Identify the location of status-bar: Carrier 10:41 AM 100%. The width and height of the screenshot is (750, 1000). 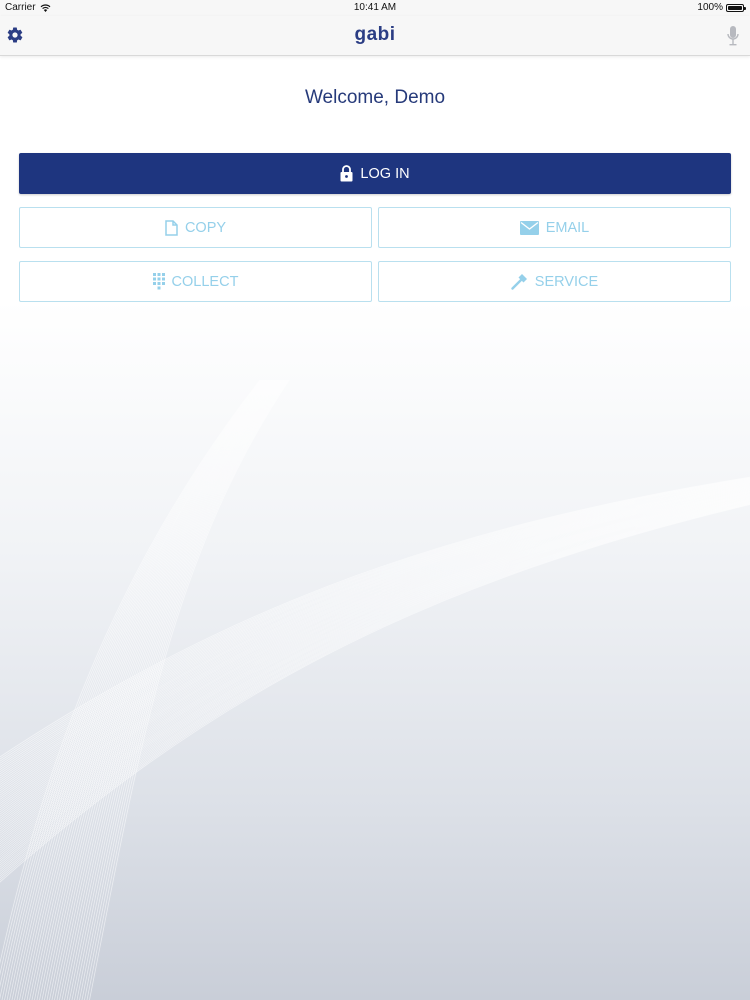
(375, 8).